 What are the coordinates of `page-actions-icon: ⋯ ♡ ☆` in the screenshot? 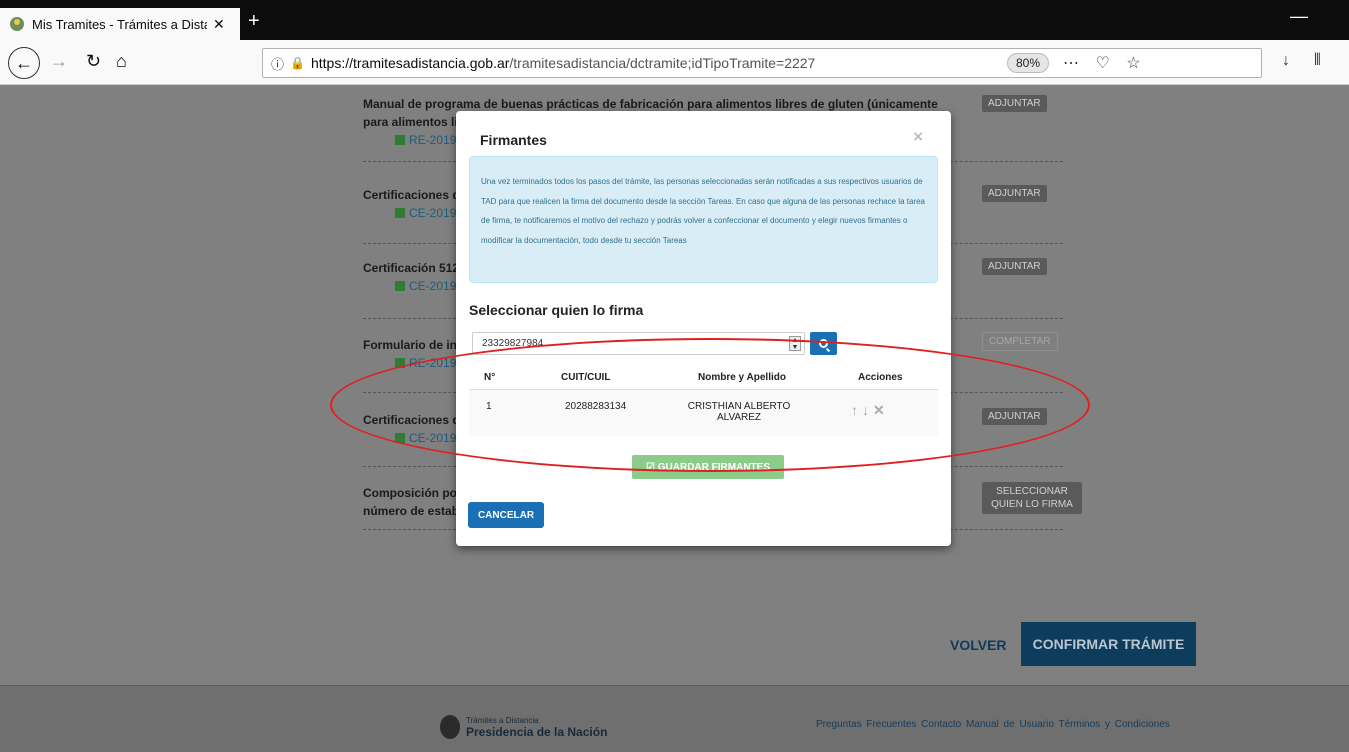 It's located at (1105, 63).